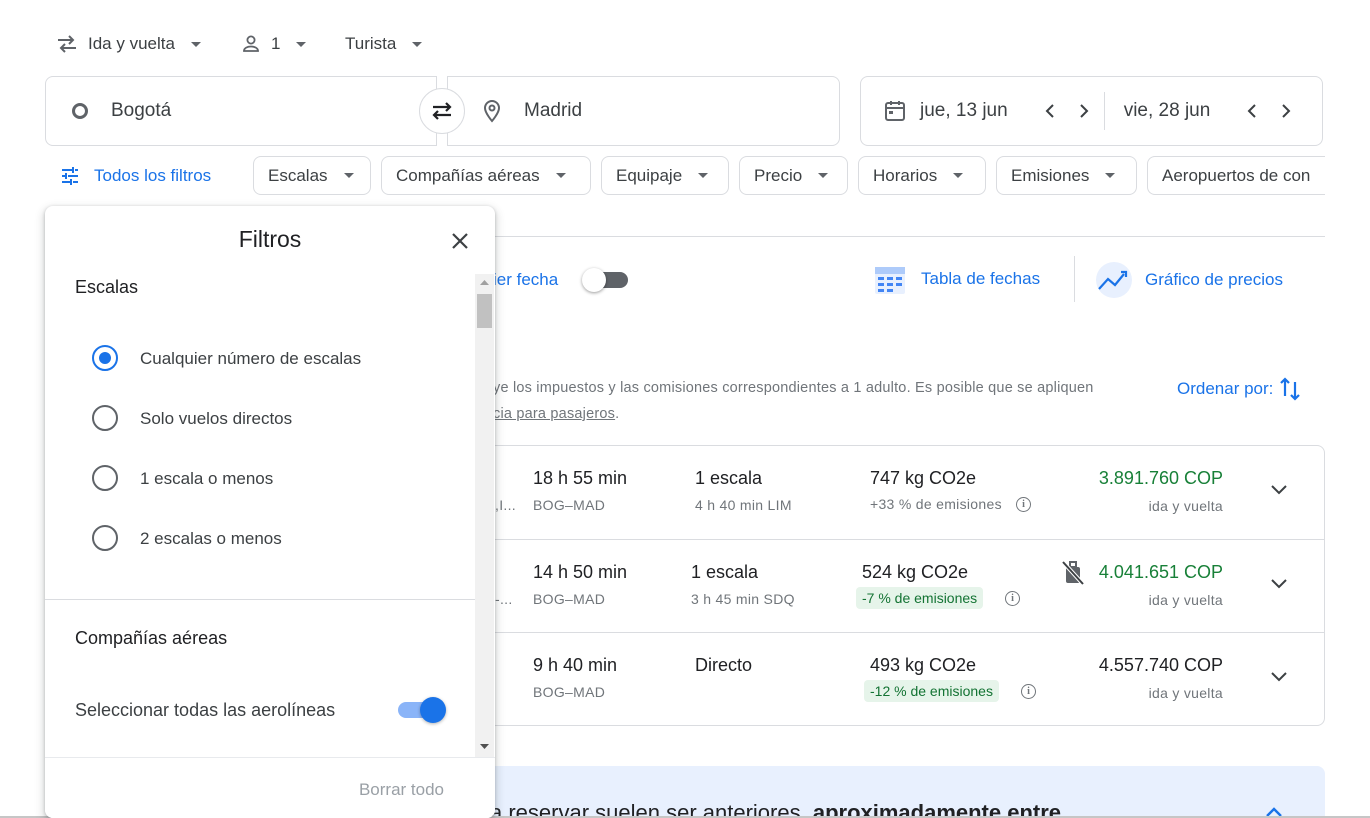 The image size is (1370, 818). I want to click on destination-field: Madrid, so click(643, 111).